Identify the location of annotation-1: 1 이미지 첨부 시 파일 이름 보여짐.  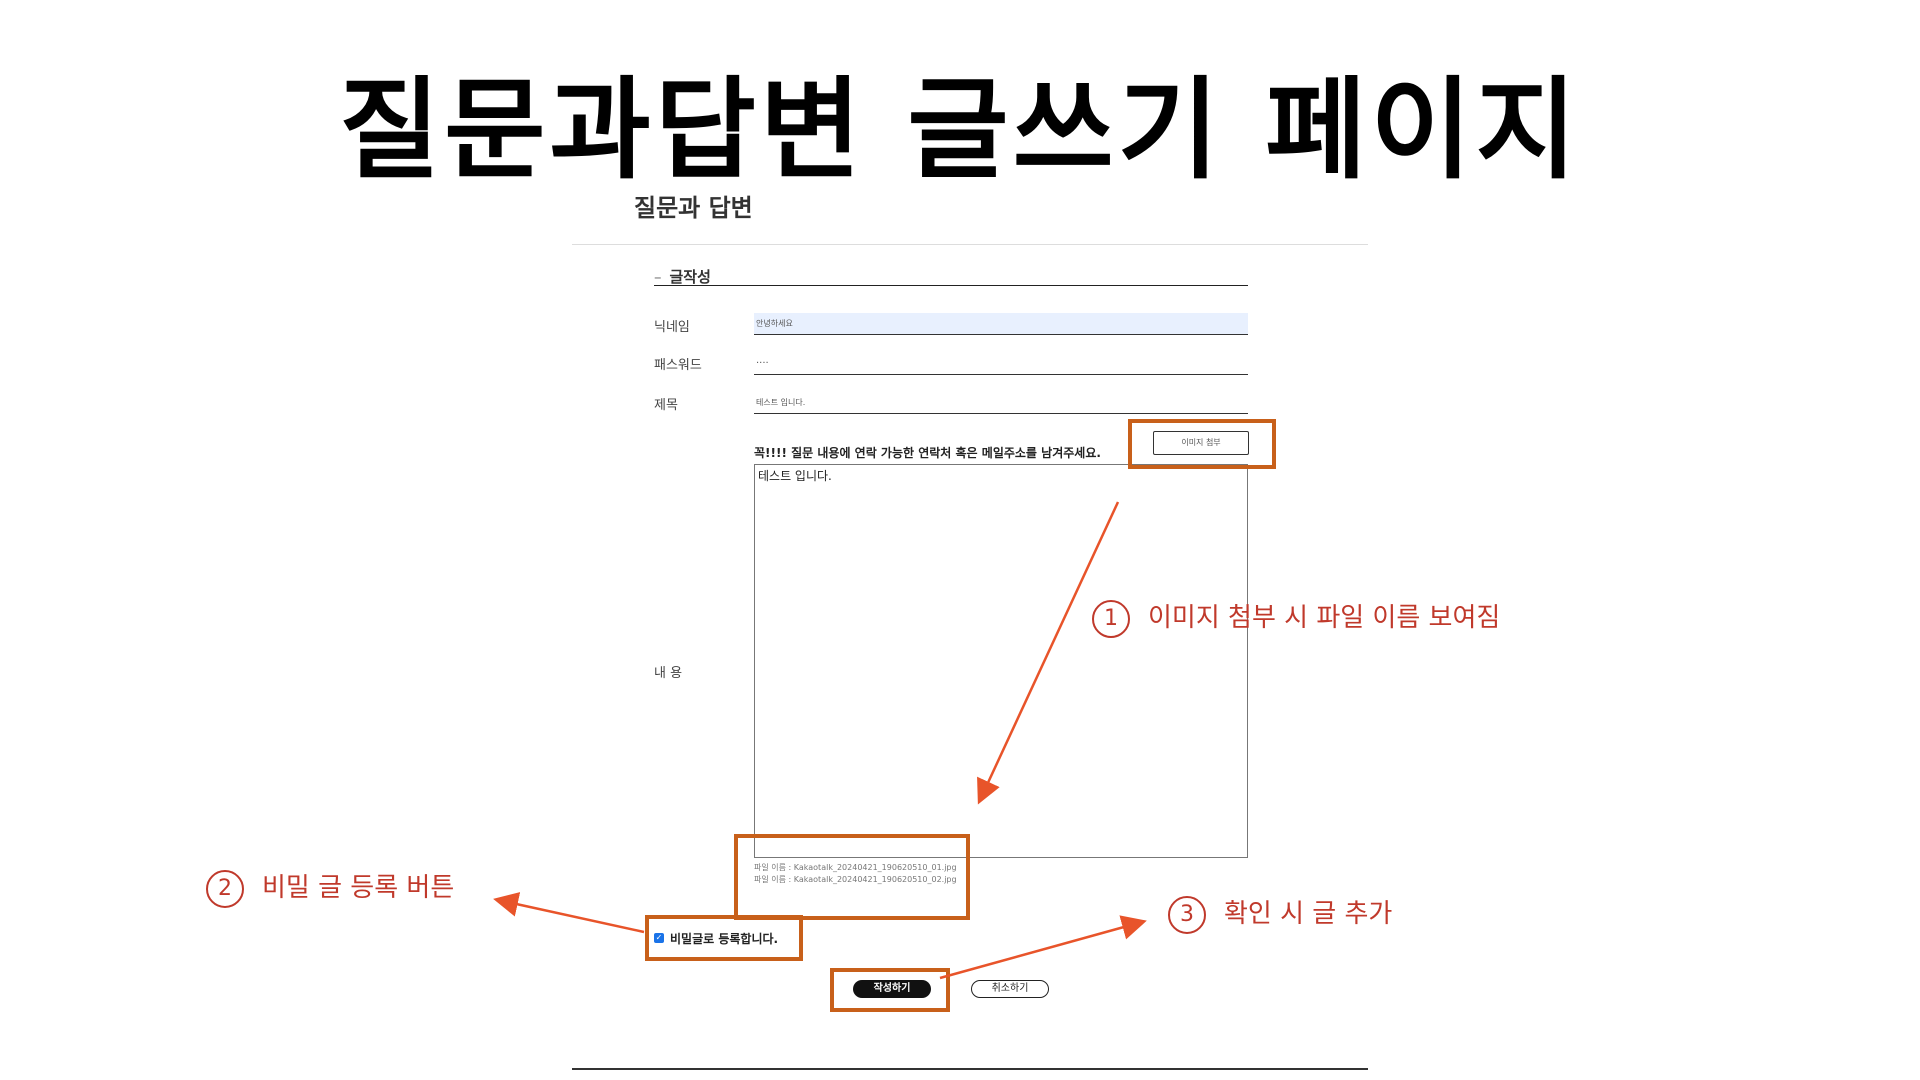
(1296, 617).